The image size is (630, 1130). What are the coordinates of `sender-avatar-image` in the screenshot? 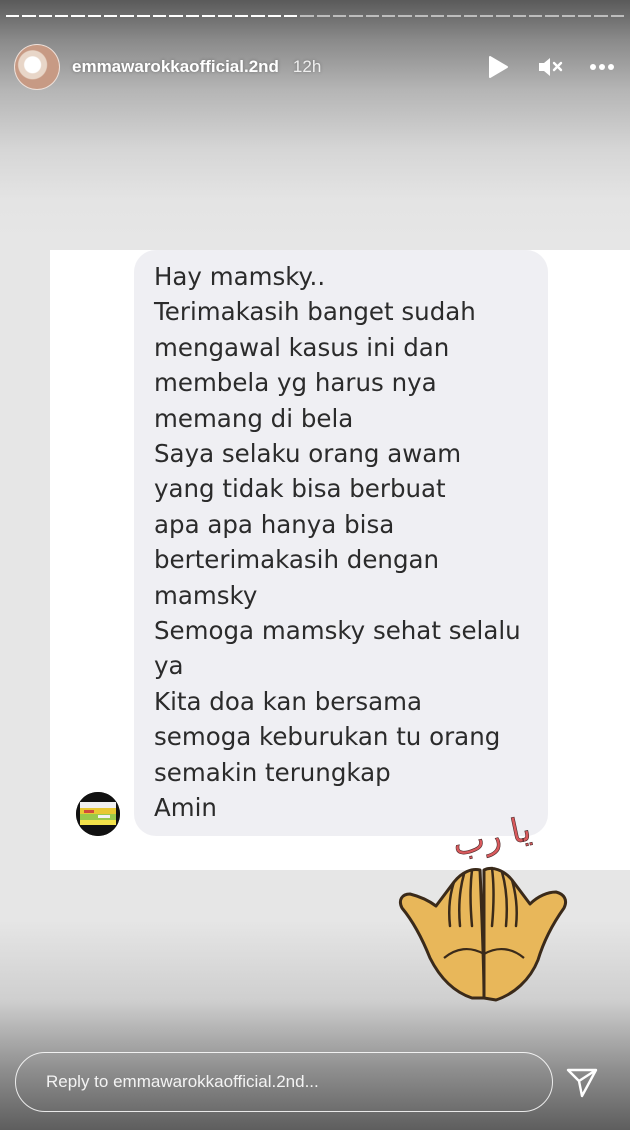 It's located at (98, 814).